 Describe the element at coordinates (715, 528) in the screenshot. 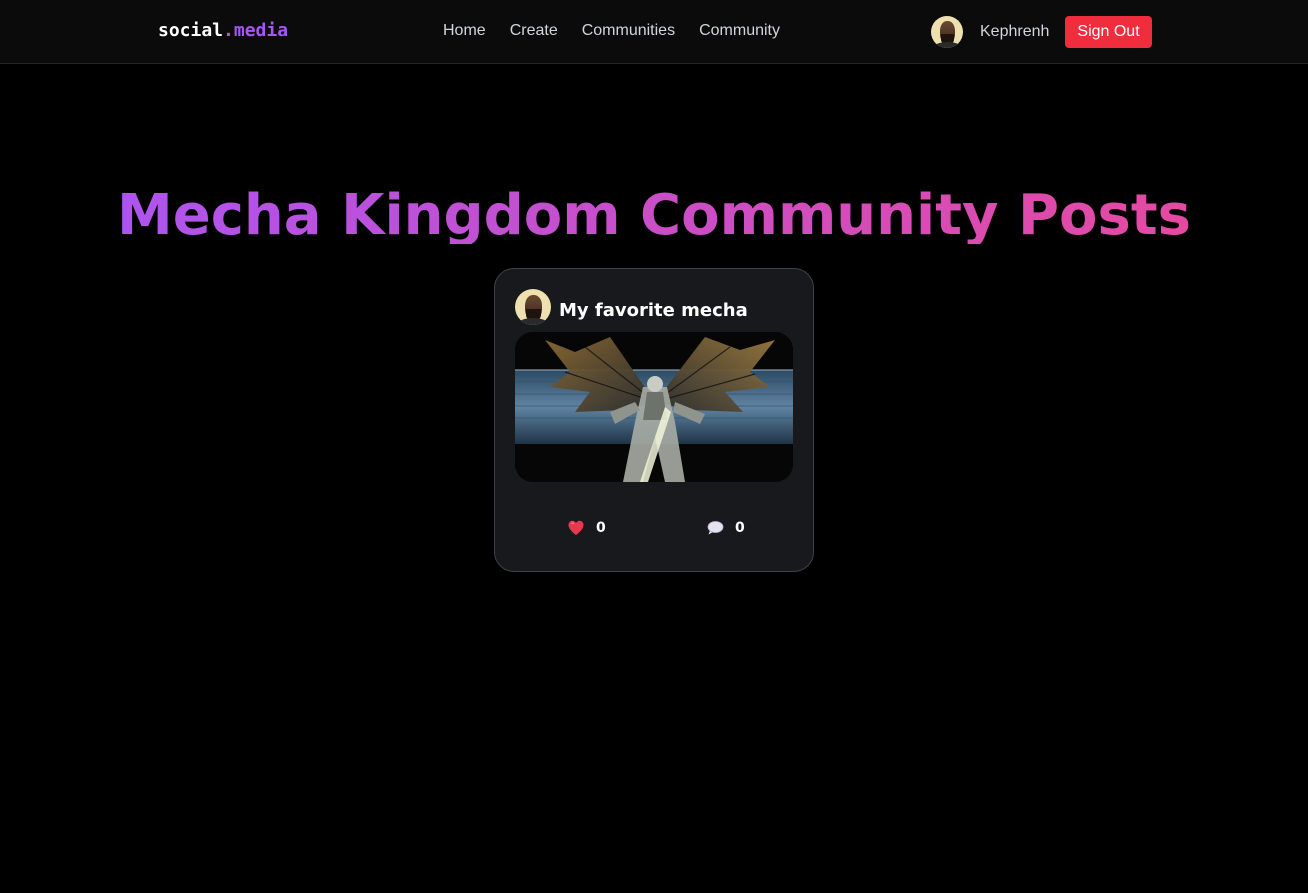

I see `speech-bubble-icon` at that location.